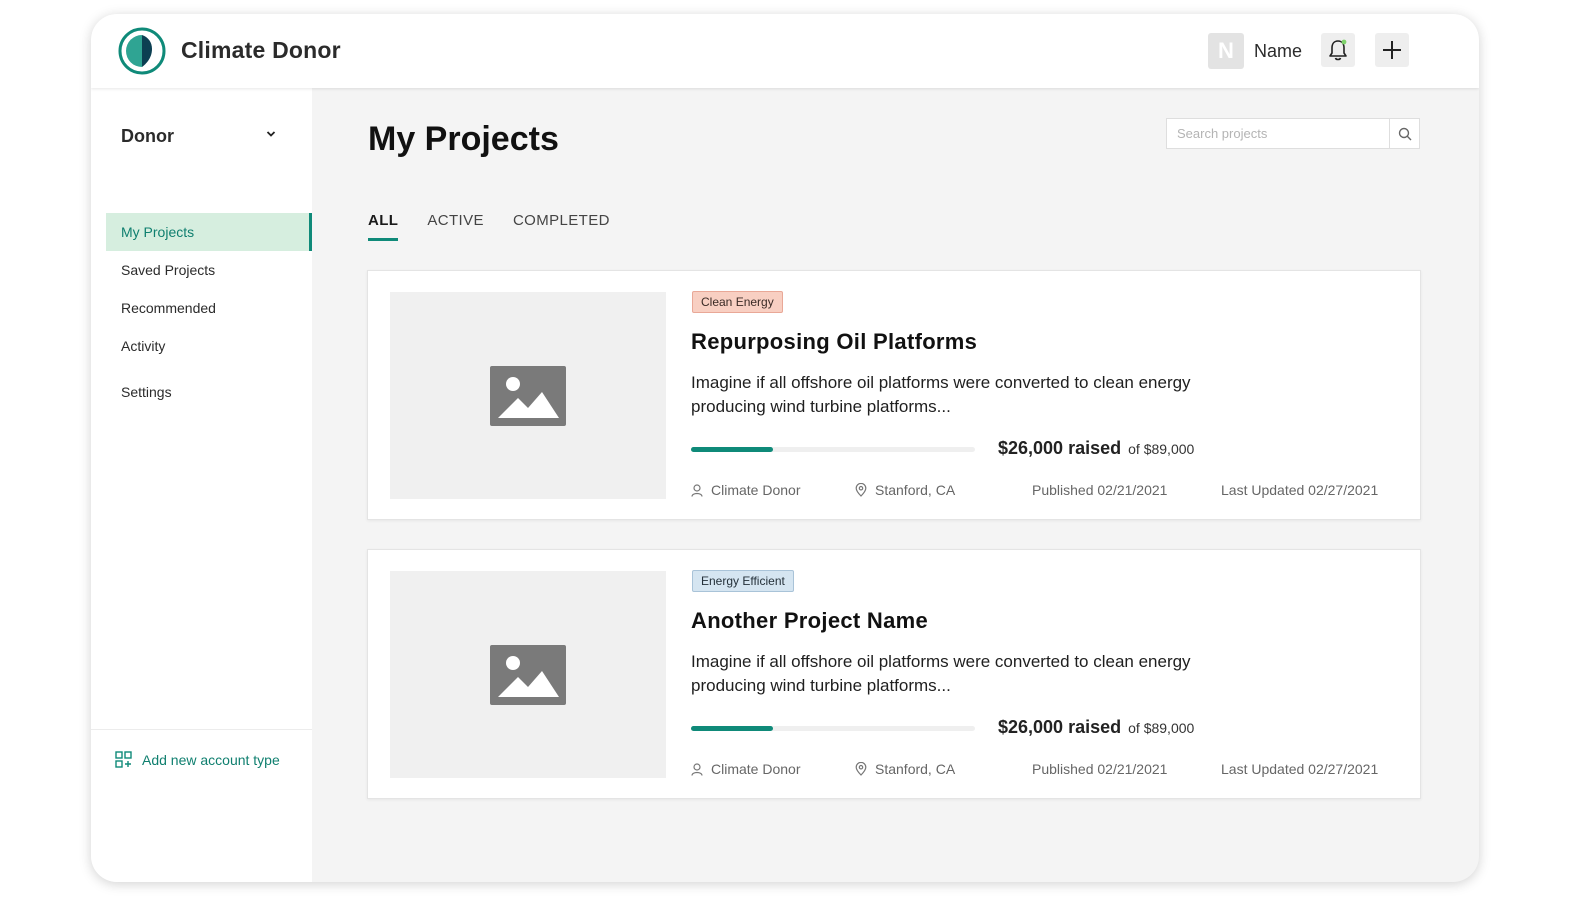 This screenshot has width=1582, height=902. What do you see at coordinates (142, 51) in the screenshot?
I see `climate-donor-logo` at bounding box center [142, 51].